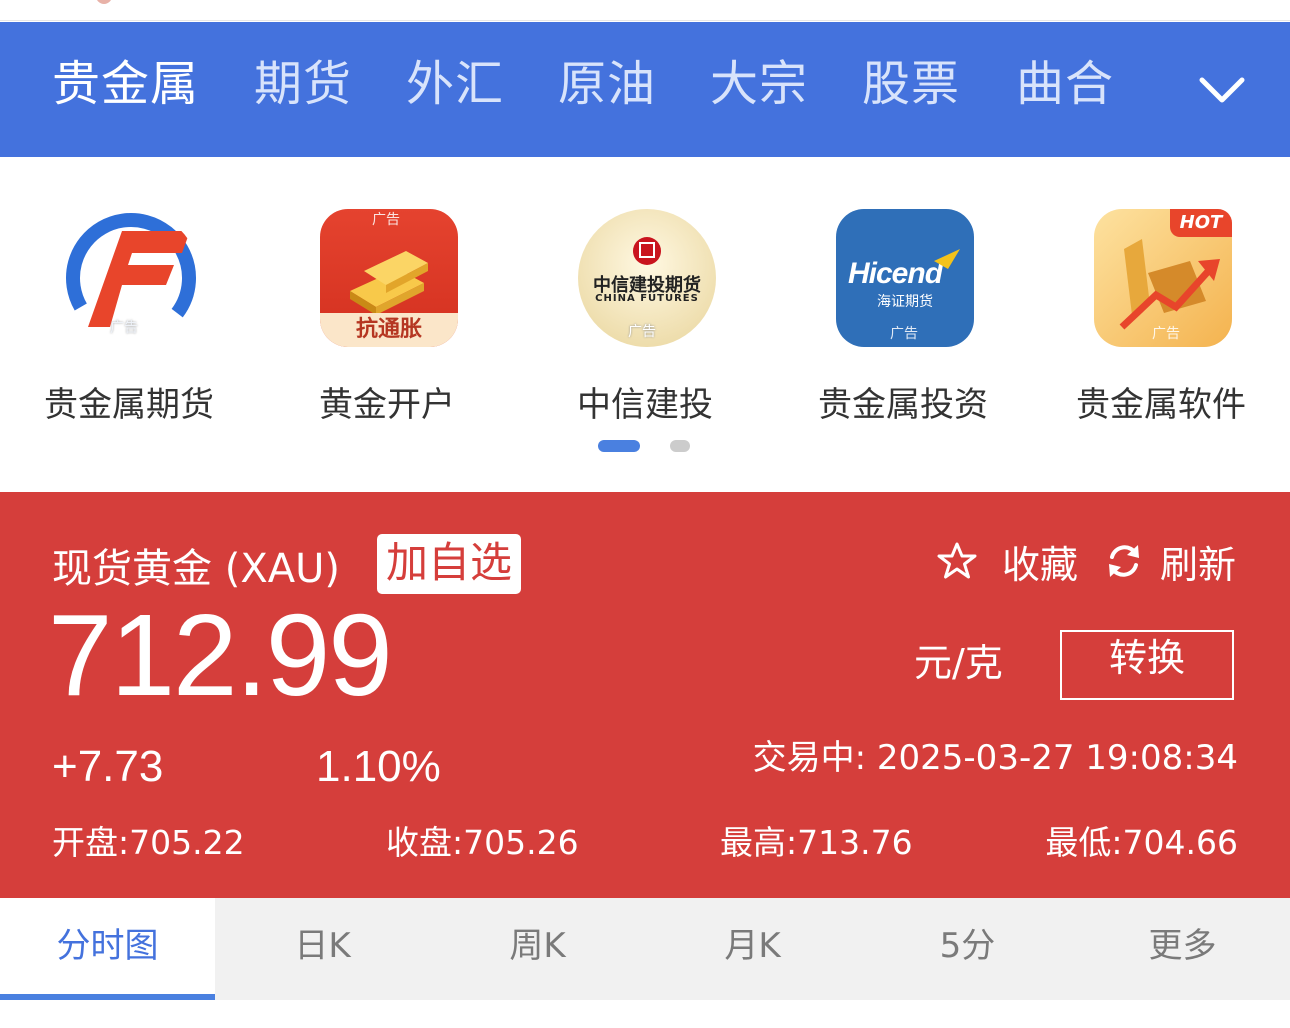 Image resolution: width=1290 pixels, height=1028 pixels. What do you see at coordinates (1201, 223) in the screenshot?
I see `hot-badge: HOT` at bounding box center [1201, 223].